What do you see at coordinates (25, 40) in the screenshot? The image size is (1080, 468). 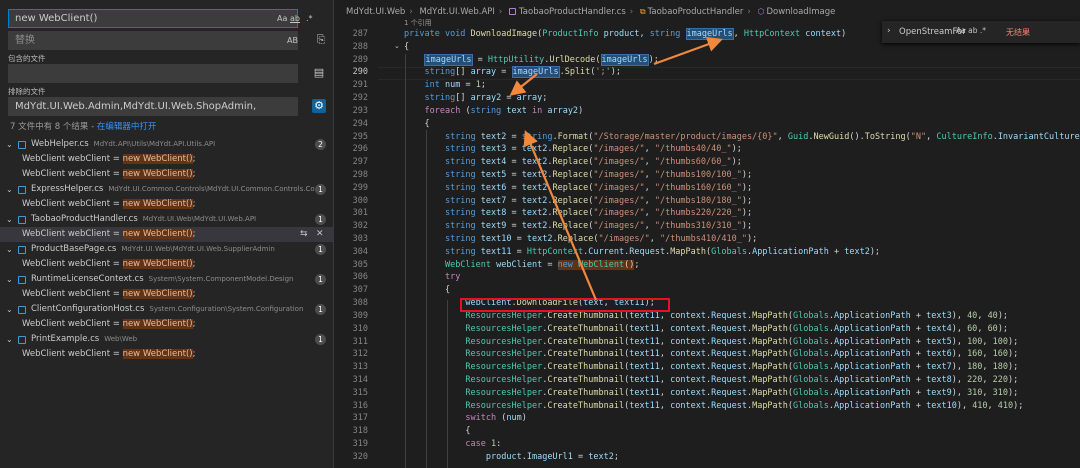 I see `replace-placeholder: 替换` at bounding box center [25, 40].